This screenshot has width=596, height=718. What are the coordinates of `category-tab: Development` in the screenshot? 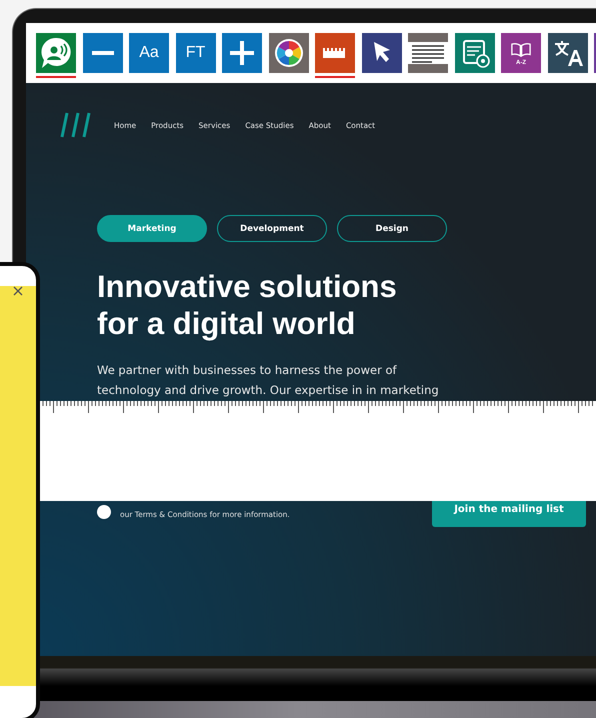 It's located at (272, 228).